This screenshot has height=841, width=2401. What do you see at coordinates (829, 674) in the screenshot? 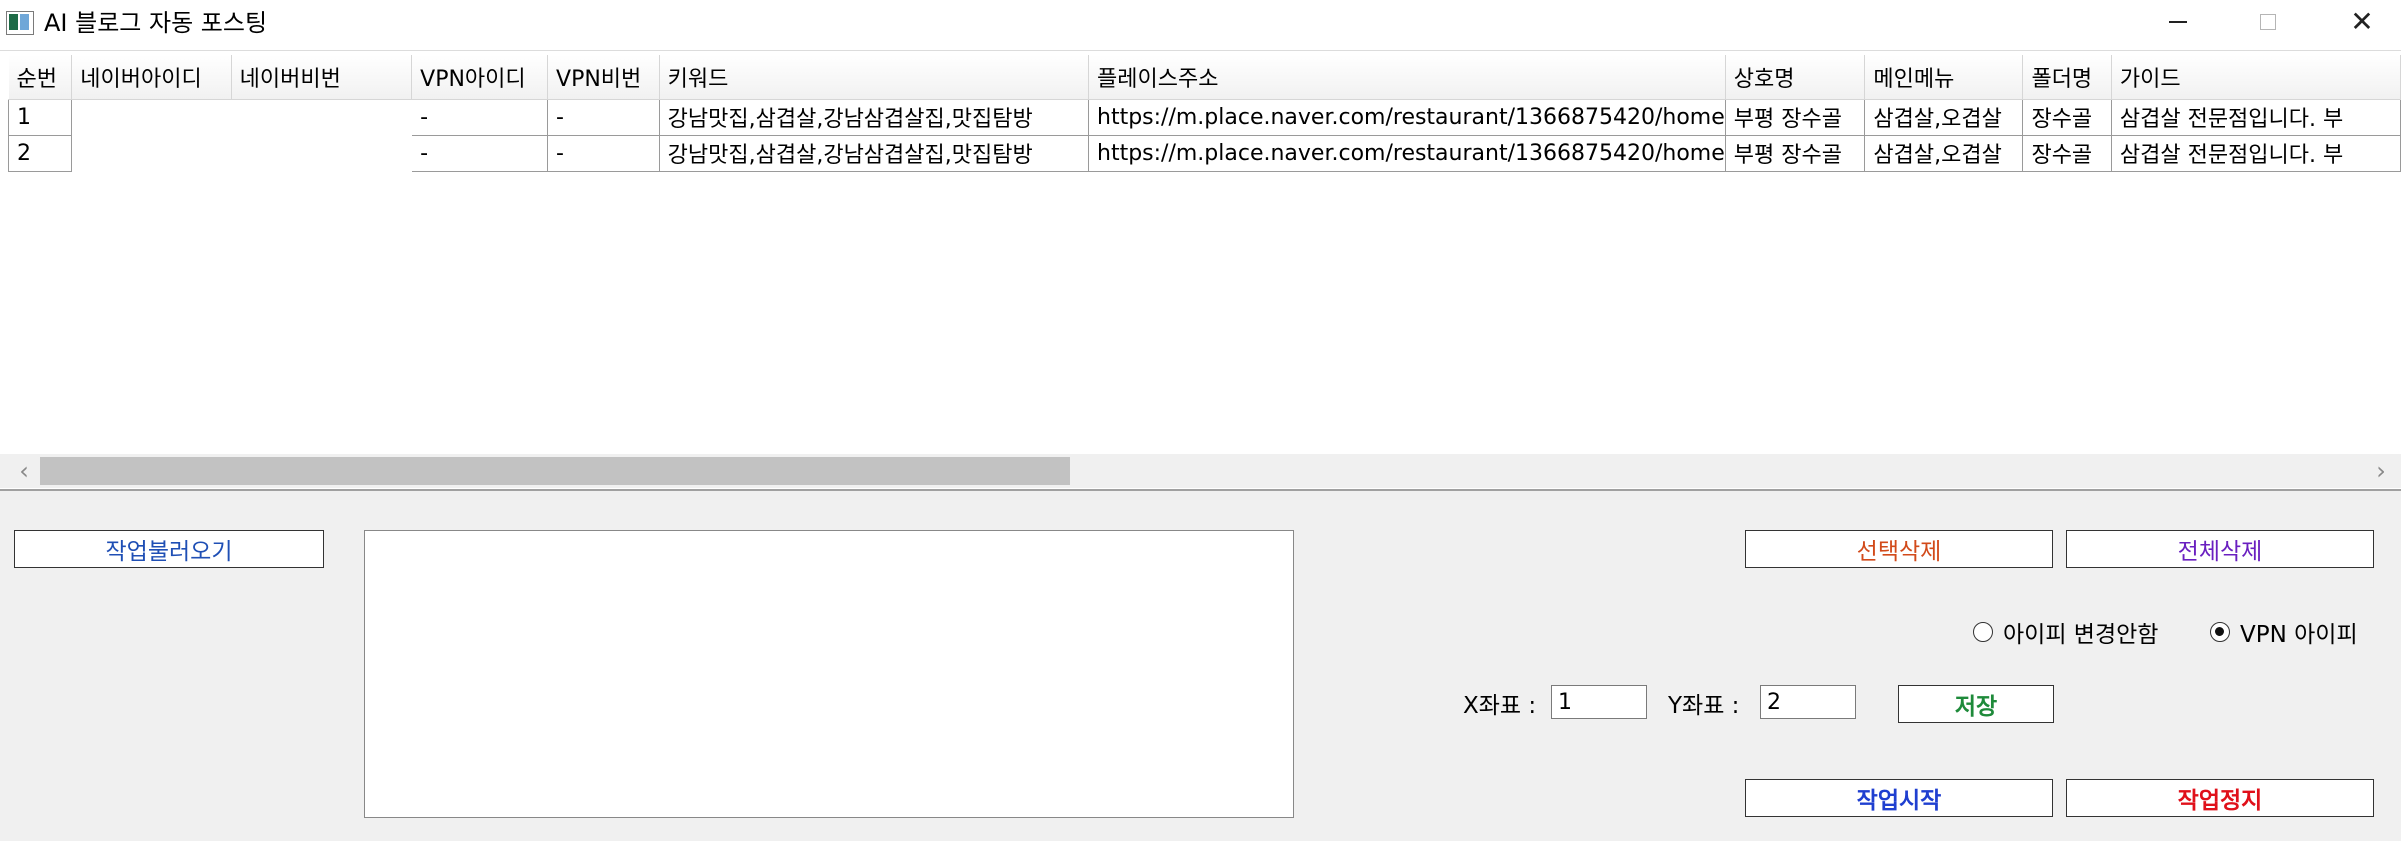
I see `log-textbox` at bounding box center [829, 674].